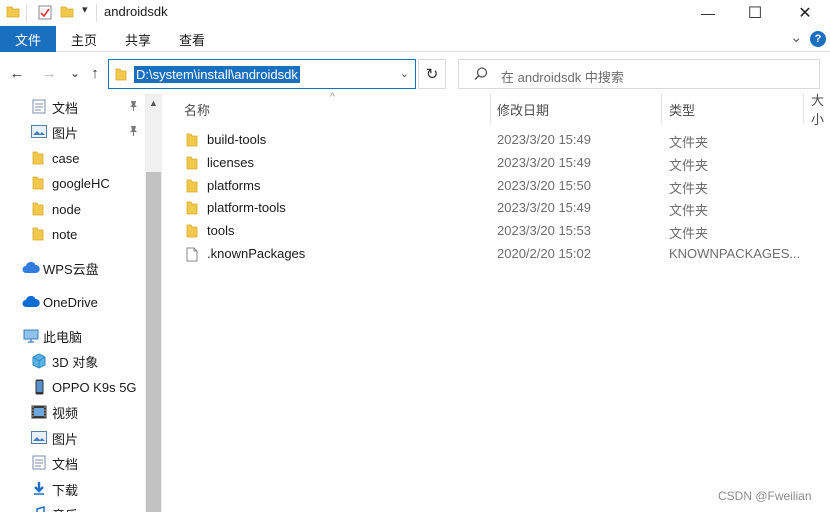 This screenshot has height=512, width=830. What do you see at coordinates (49, 73) in the screenshot?
I see `forward-button: →` at bounding box center [49, 73].